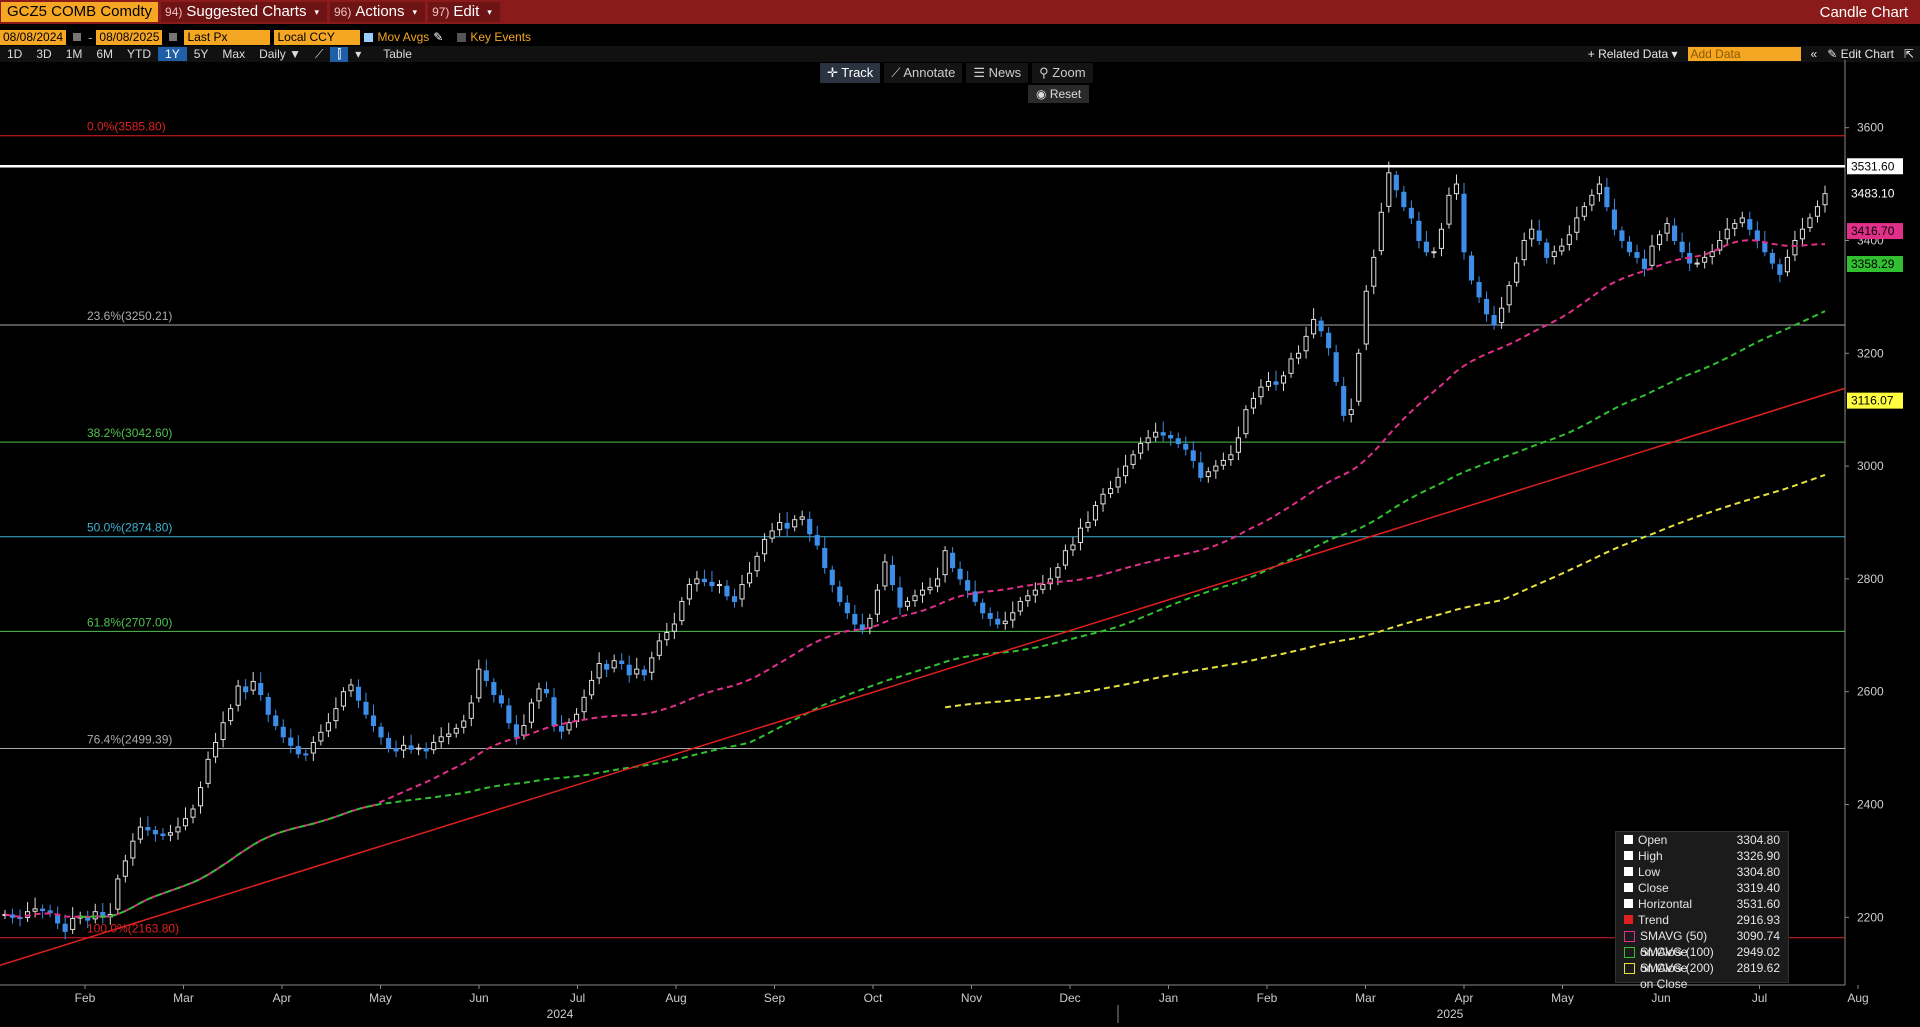 This screenshot has height=1027, width=1920. I want to click on range-1m-button: 1M, so click(74, 54).